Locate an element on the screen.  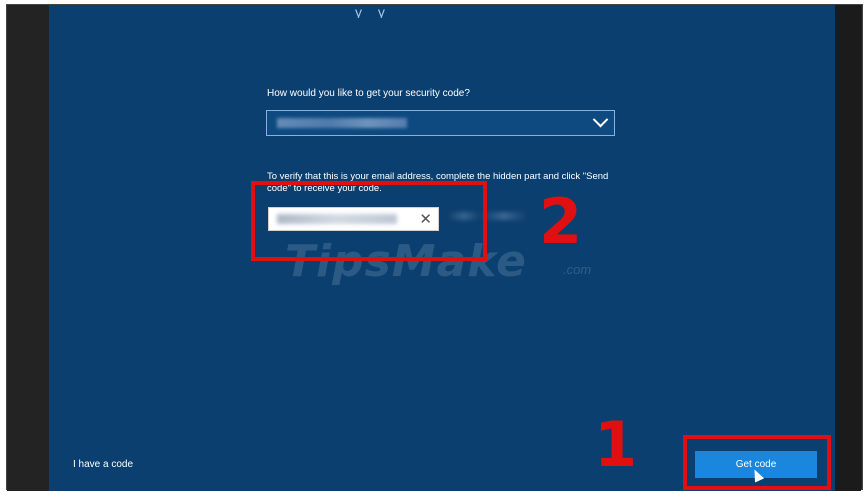
annotation-number-1: 1 is located at coordinates (616, 444).